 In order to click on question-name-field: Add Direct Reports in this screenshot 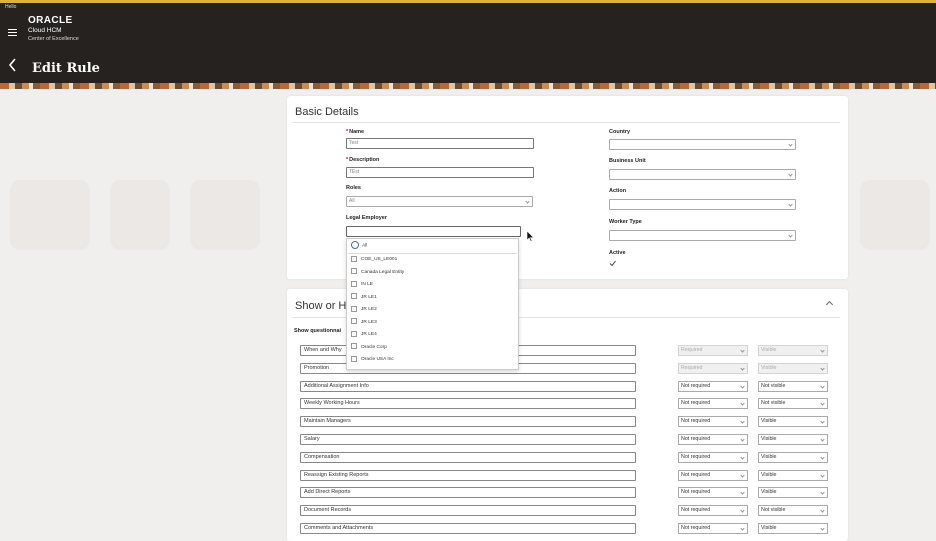, I will do `click(468, 493)`.